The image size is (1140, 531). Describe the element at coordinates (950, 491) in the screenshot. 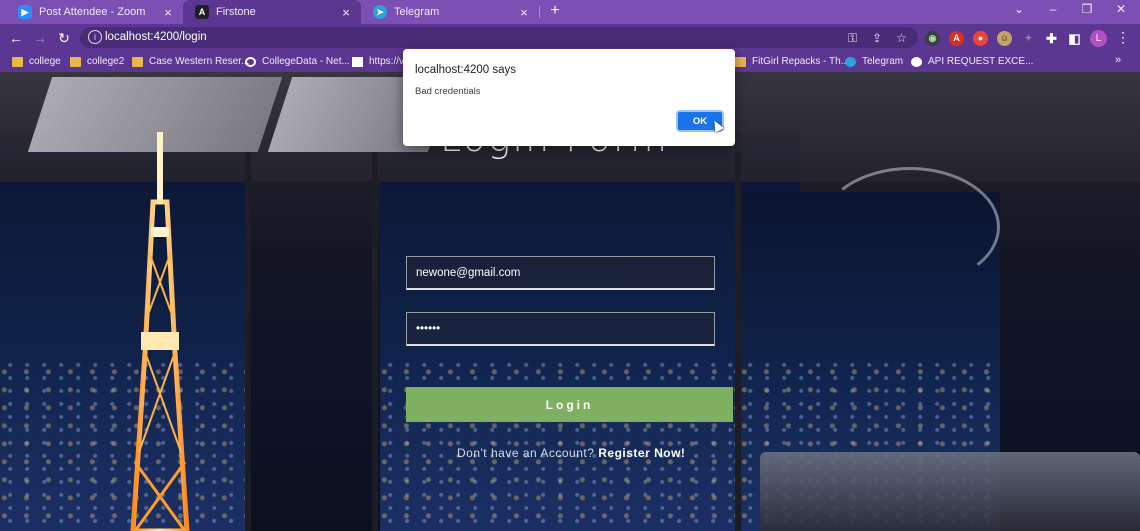

I see `background-lounge` at that location.